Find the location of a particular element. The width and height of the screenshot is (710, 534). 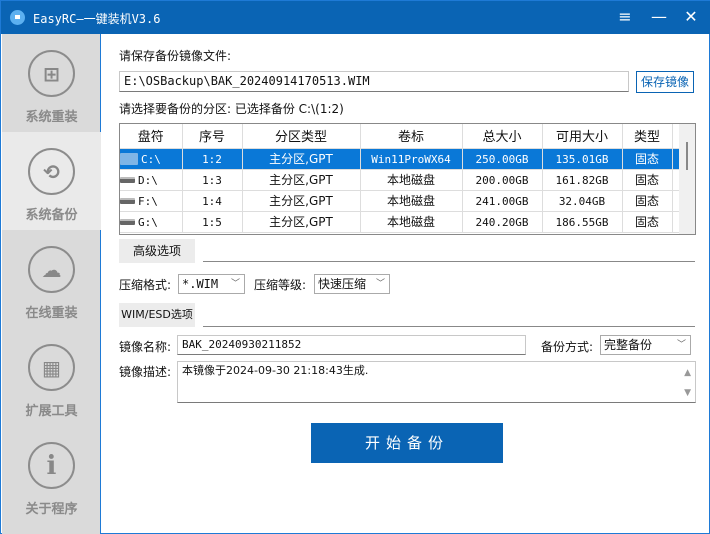

cell-text: G:\ is located at coordinates (148, 222).